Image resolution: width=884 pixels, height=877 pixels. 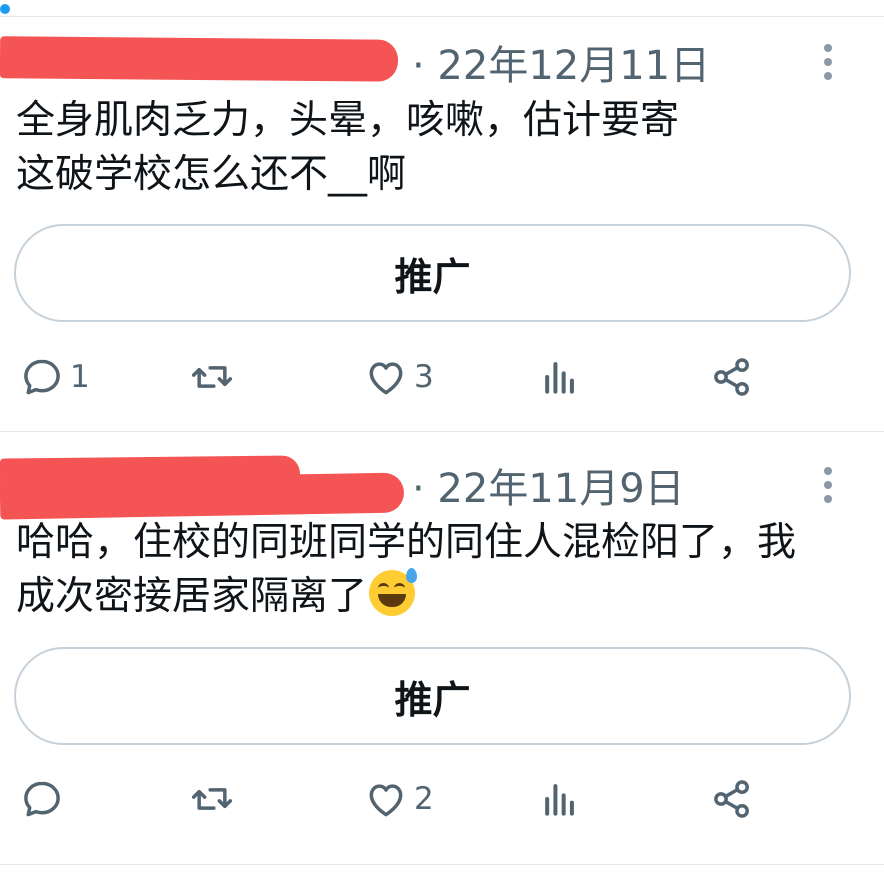 What do you see at coordinates (442, 799) in the screenshot?
I see `action-bar: 2` at bounding box center [442, 799].